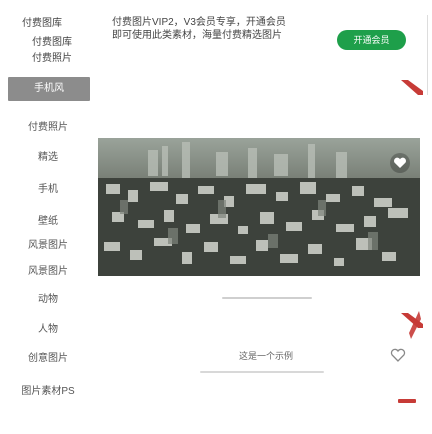 The height and width of the screenshot is (434, 432). What do you see at coordinates (48, 327) in the screenshot?
I see `sidebar-item: 人物` at bounding box center [48, 327].